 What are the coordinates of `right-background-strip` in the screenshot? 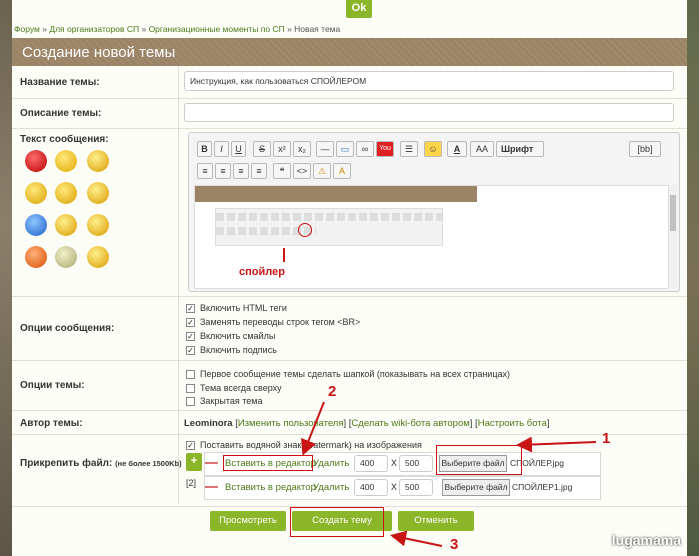 It's located at (693, 278).